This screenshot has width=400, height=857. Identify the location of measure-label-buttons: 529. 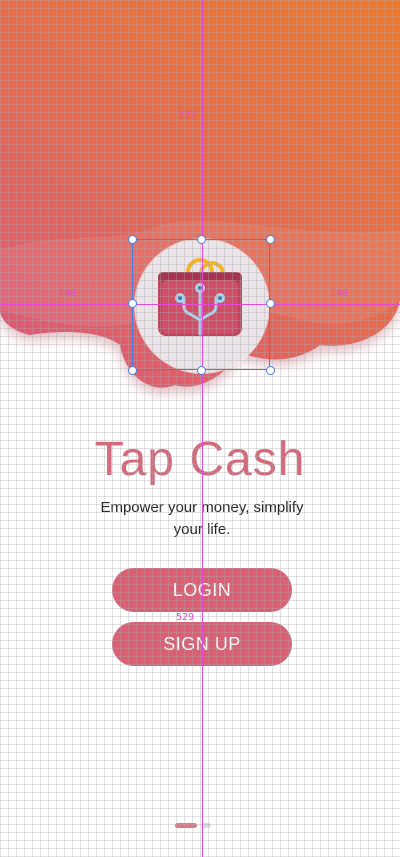
(185, 617).